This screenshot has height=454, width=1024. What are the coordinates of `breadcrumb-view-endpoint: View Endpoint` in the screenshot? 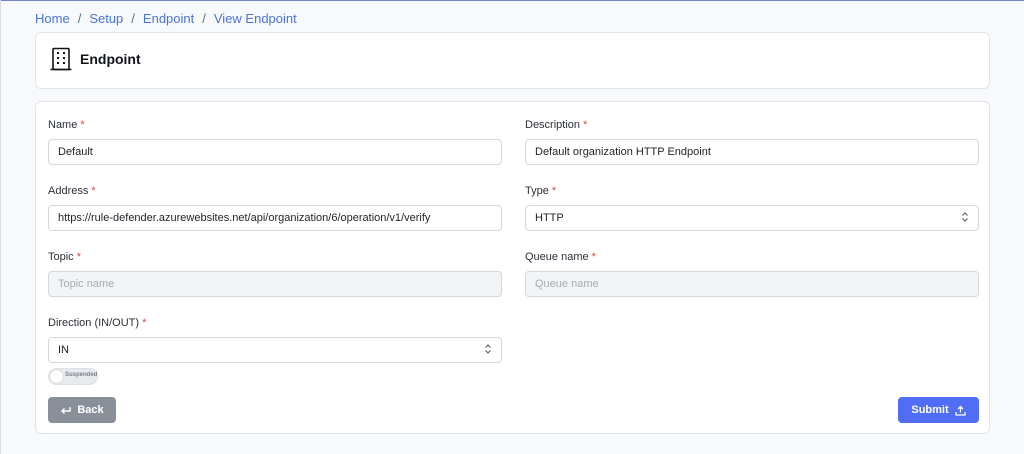 It's located at (255, 19).